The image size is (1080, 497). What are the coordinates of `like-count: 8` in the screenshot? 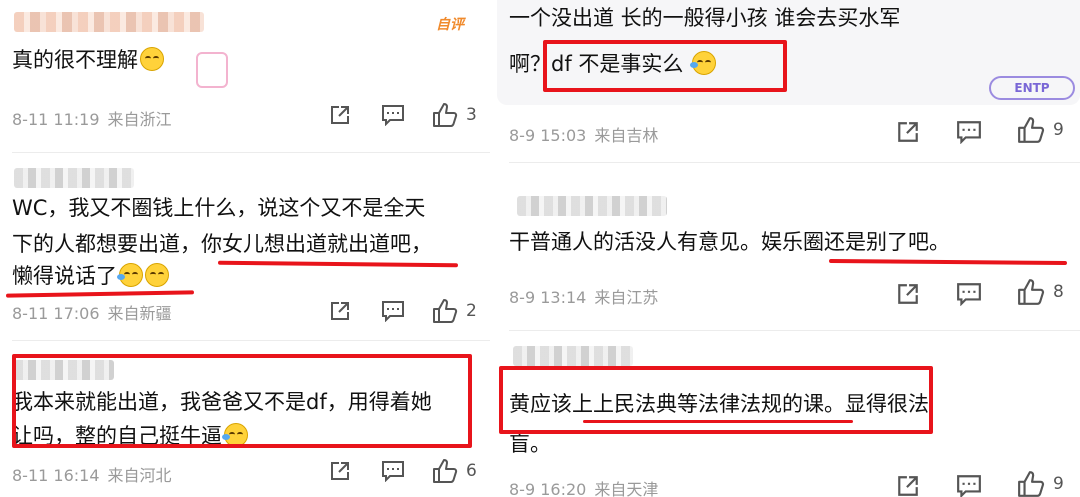 It's located at (1058, 292).